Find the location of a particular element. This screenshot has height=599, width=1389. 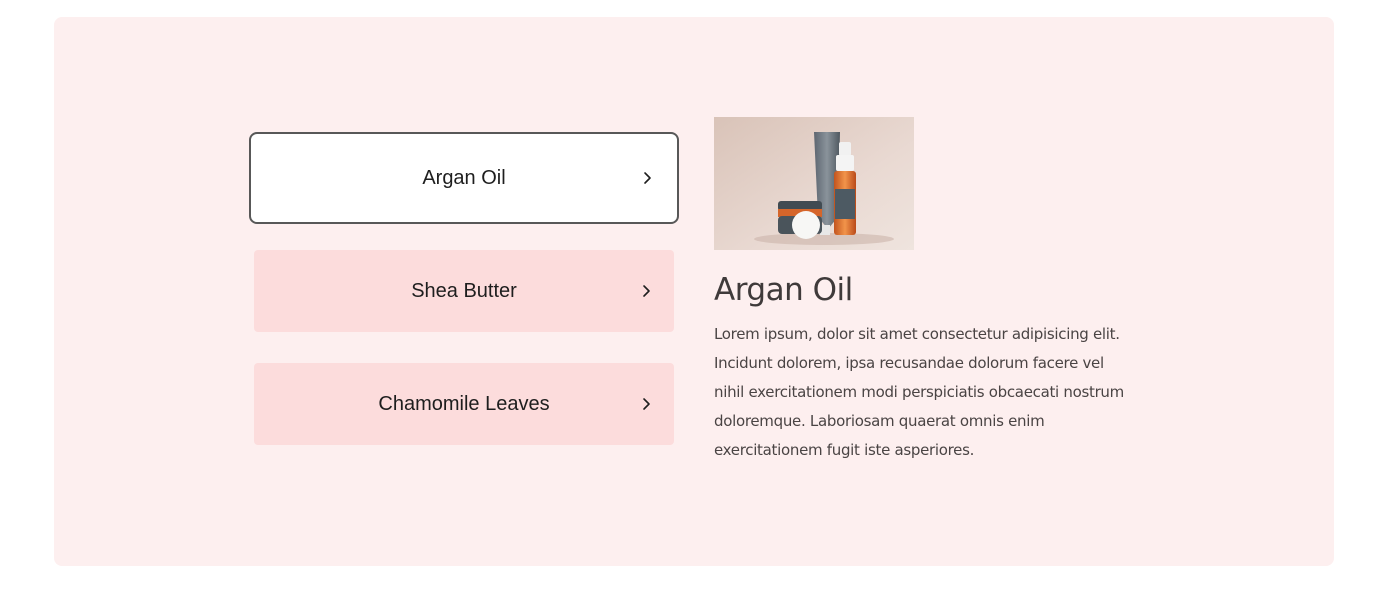

detail-title: Argan Oil is located at coordinates (783, 290).